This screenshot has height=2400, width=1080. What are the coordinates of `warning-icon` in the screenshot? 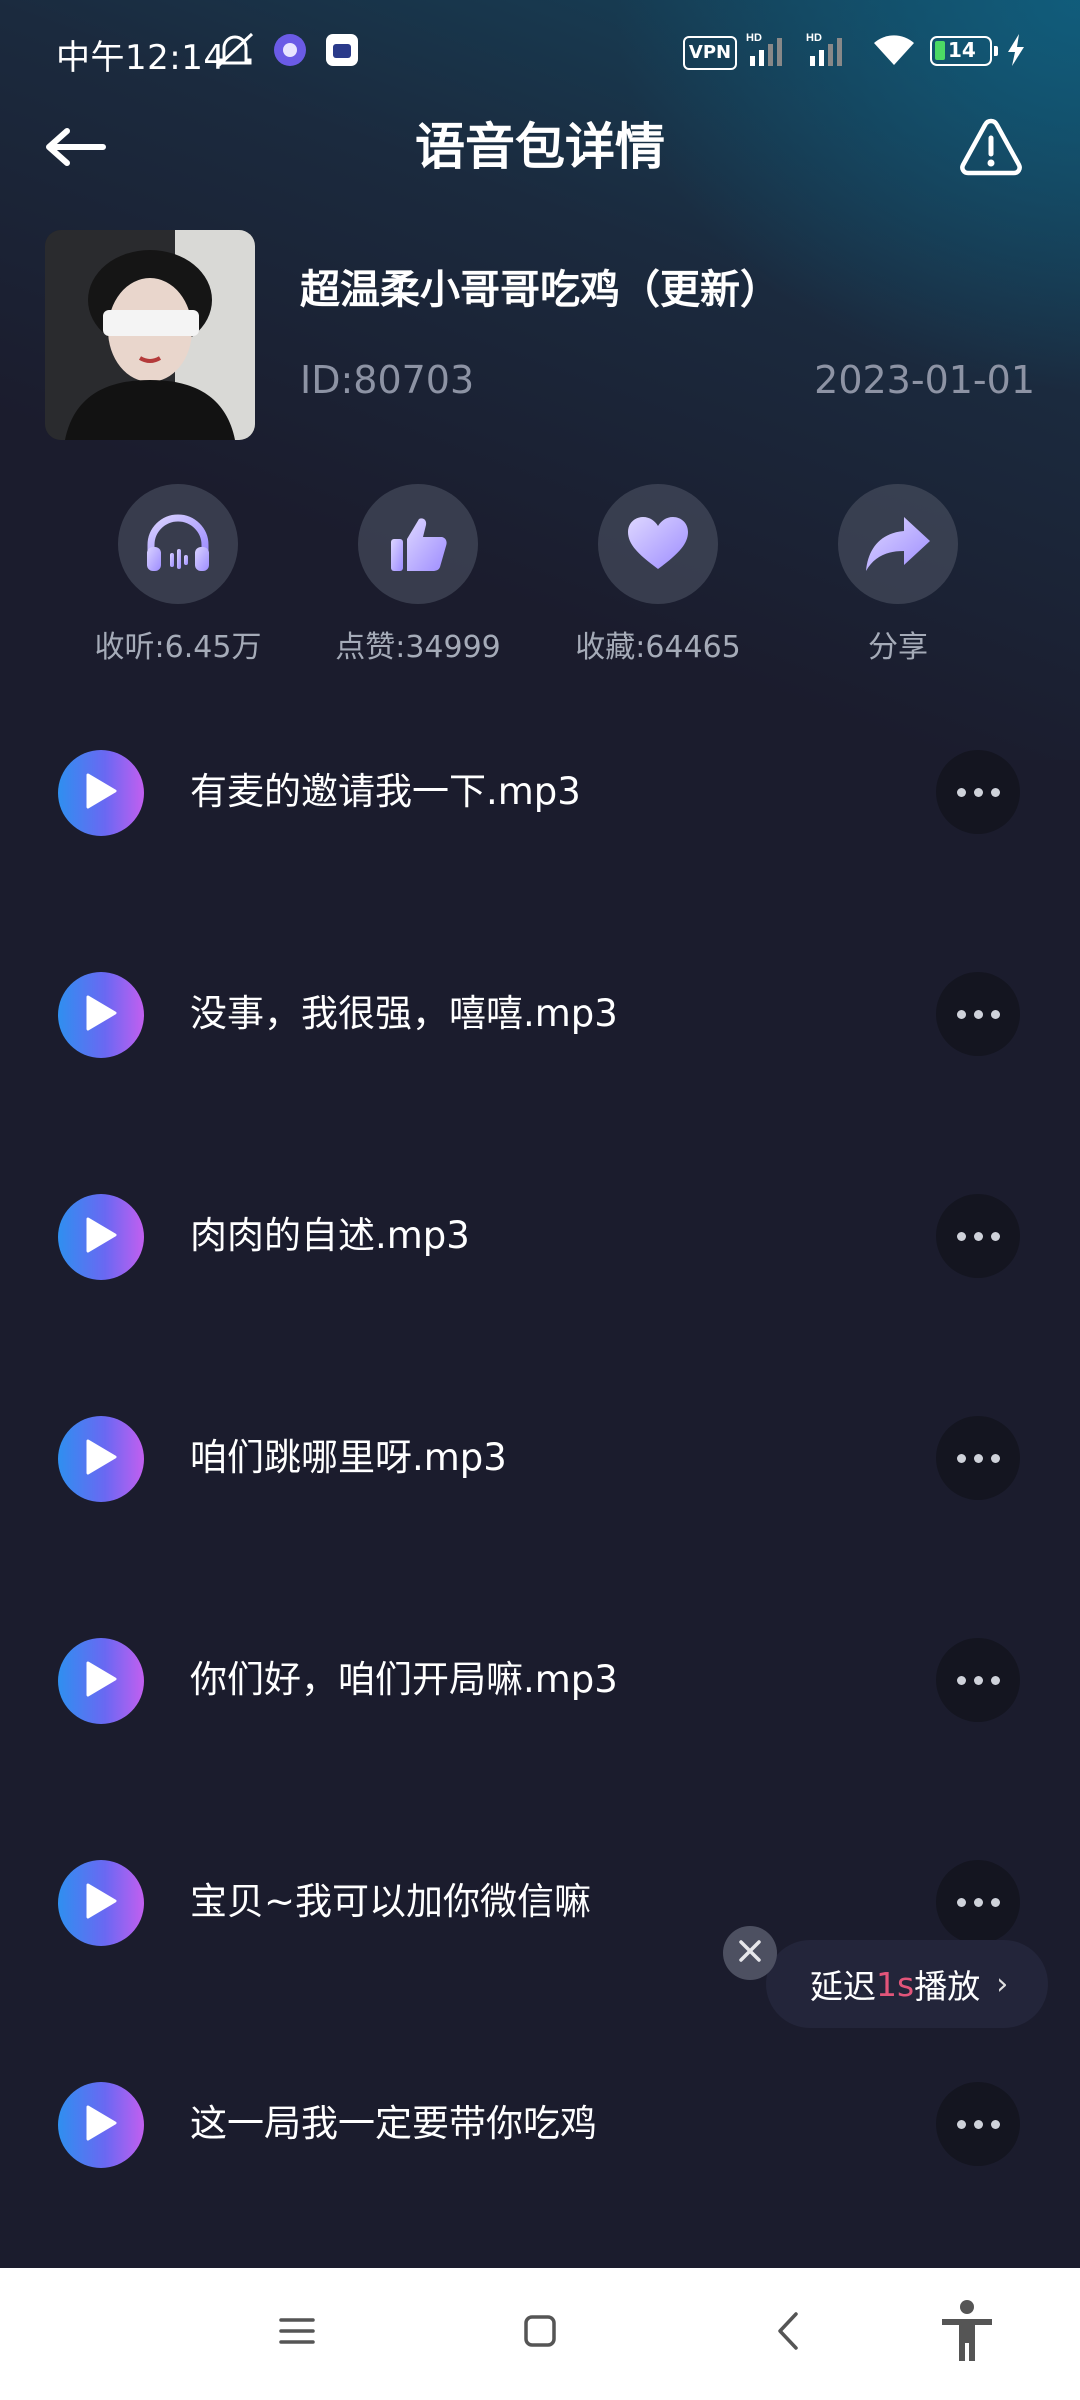 It's located at (991, 149).